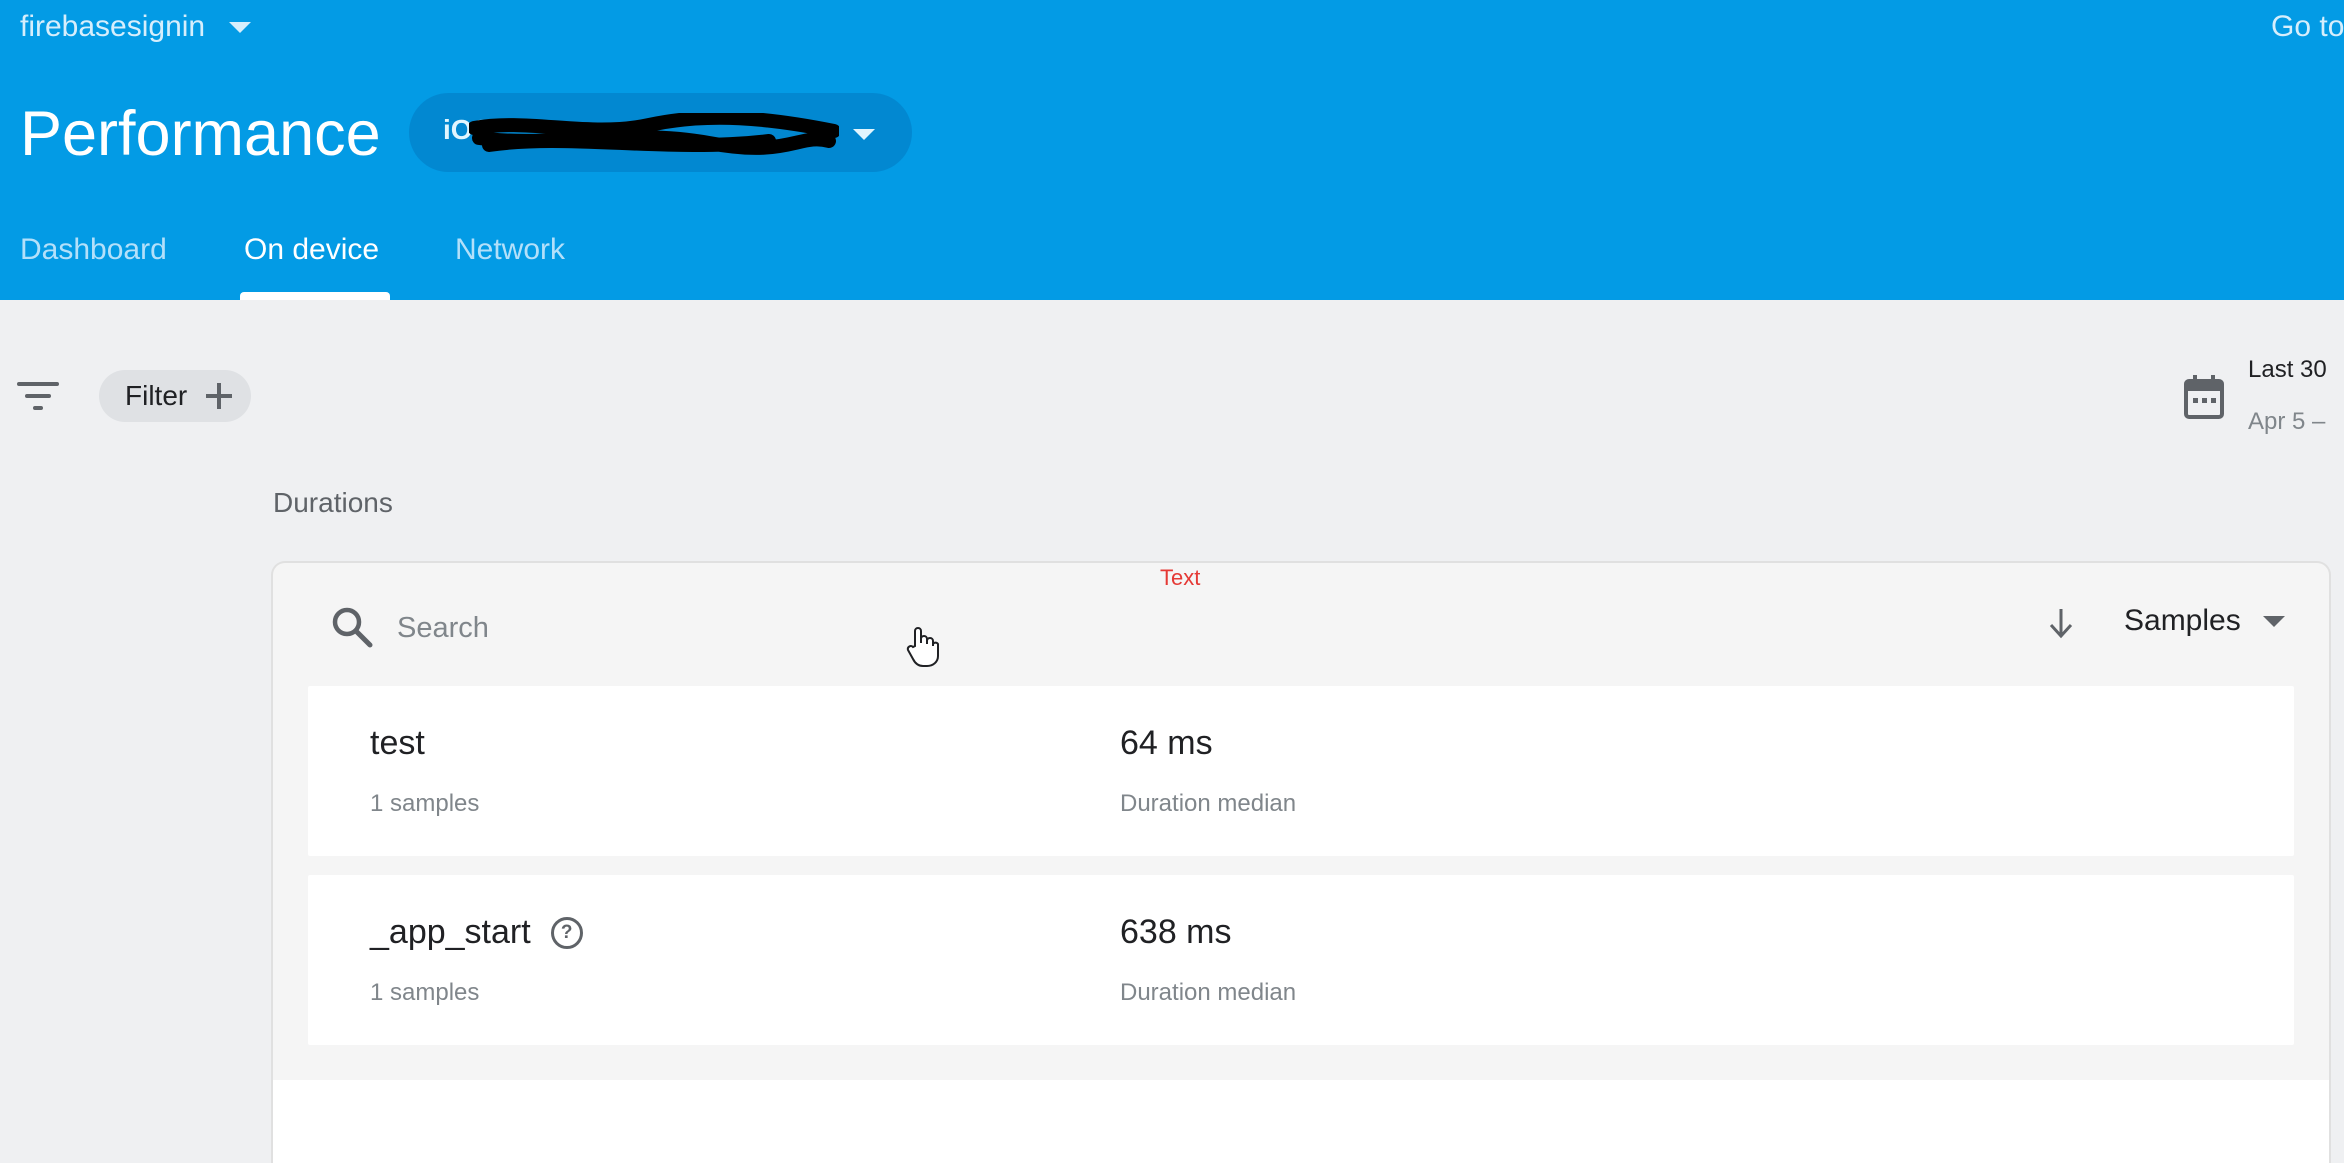  I want to click on active-tab-indicator, so click(315, 296).